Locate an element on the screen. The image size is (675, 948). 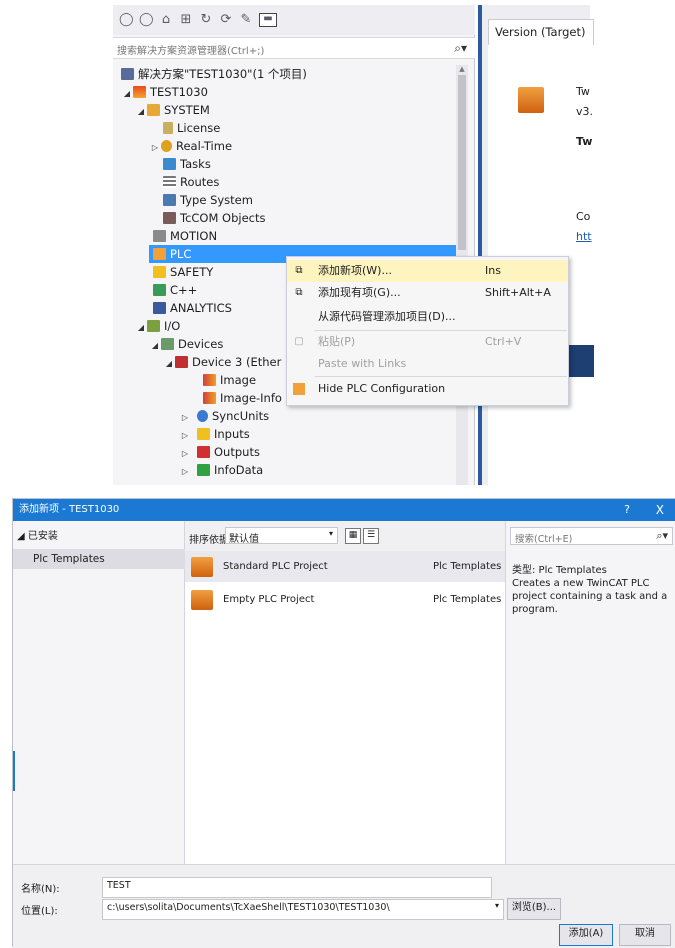
template-search-input: 搜索(Ctrl+E) ⌕▾ is located at coordinates (591, 536).